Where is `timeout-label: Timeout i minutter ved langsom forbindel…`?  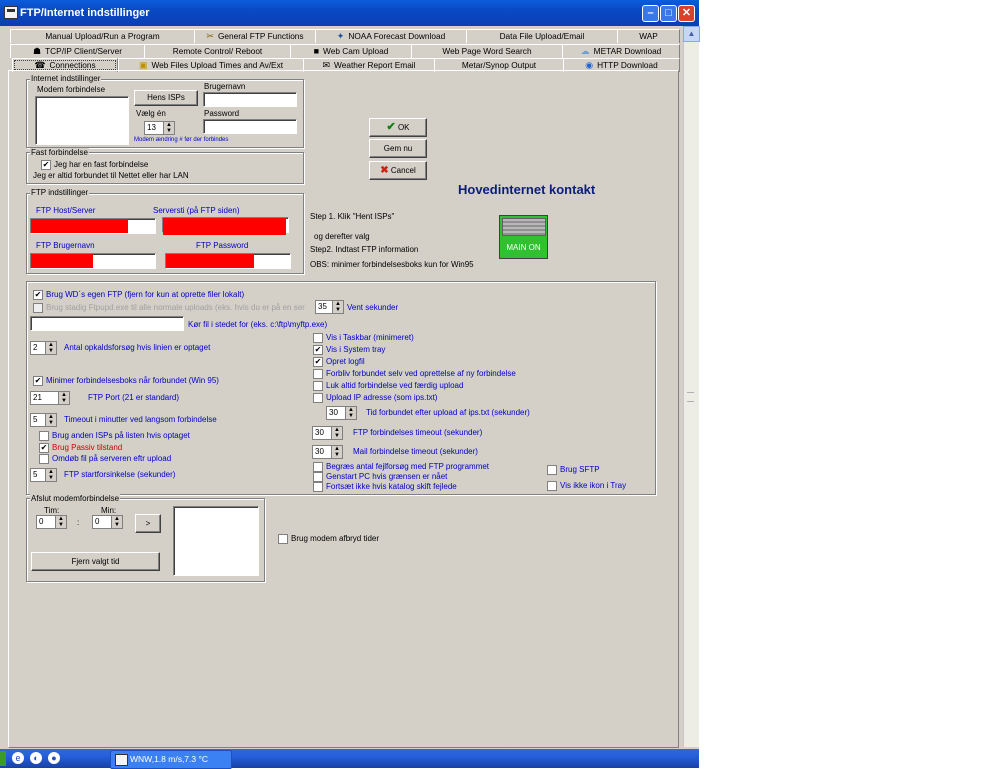 timeout-label: Timeout i minutter ved langsom forbindel… is located at coordinates (140, 419).